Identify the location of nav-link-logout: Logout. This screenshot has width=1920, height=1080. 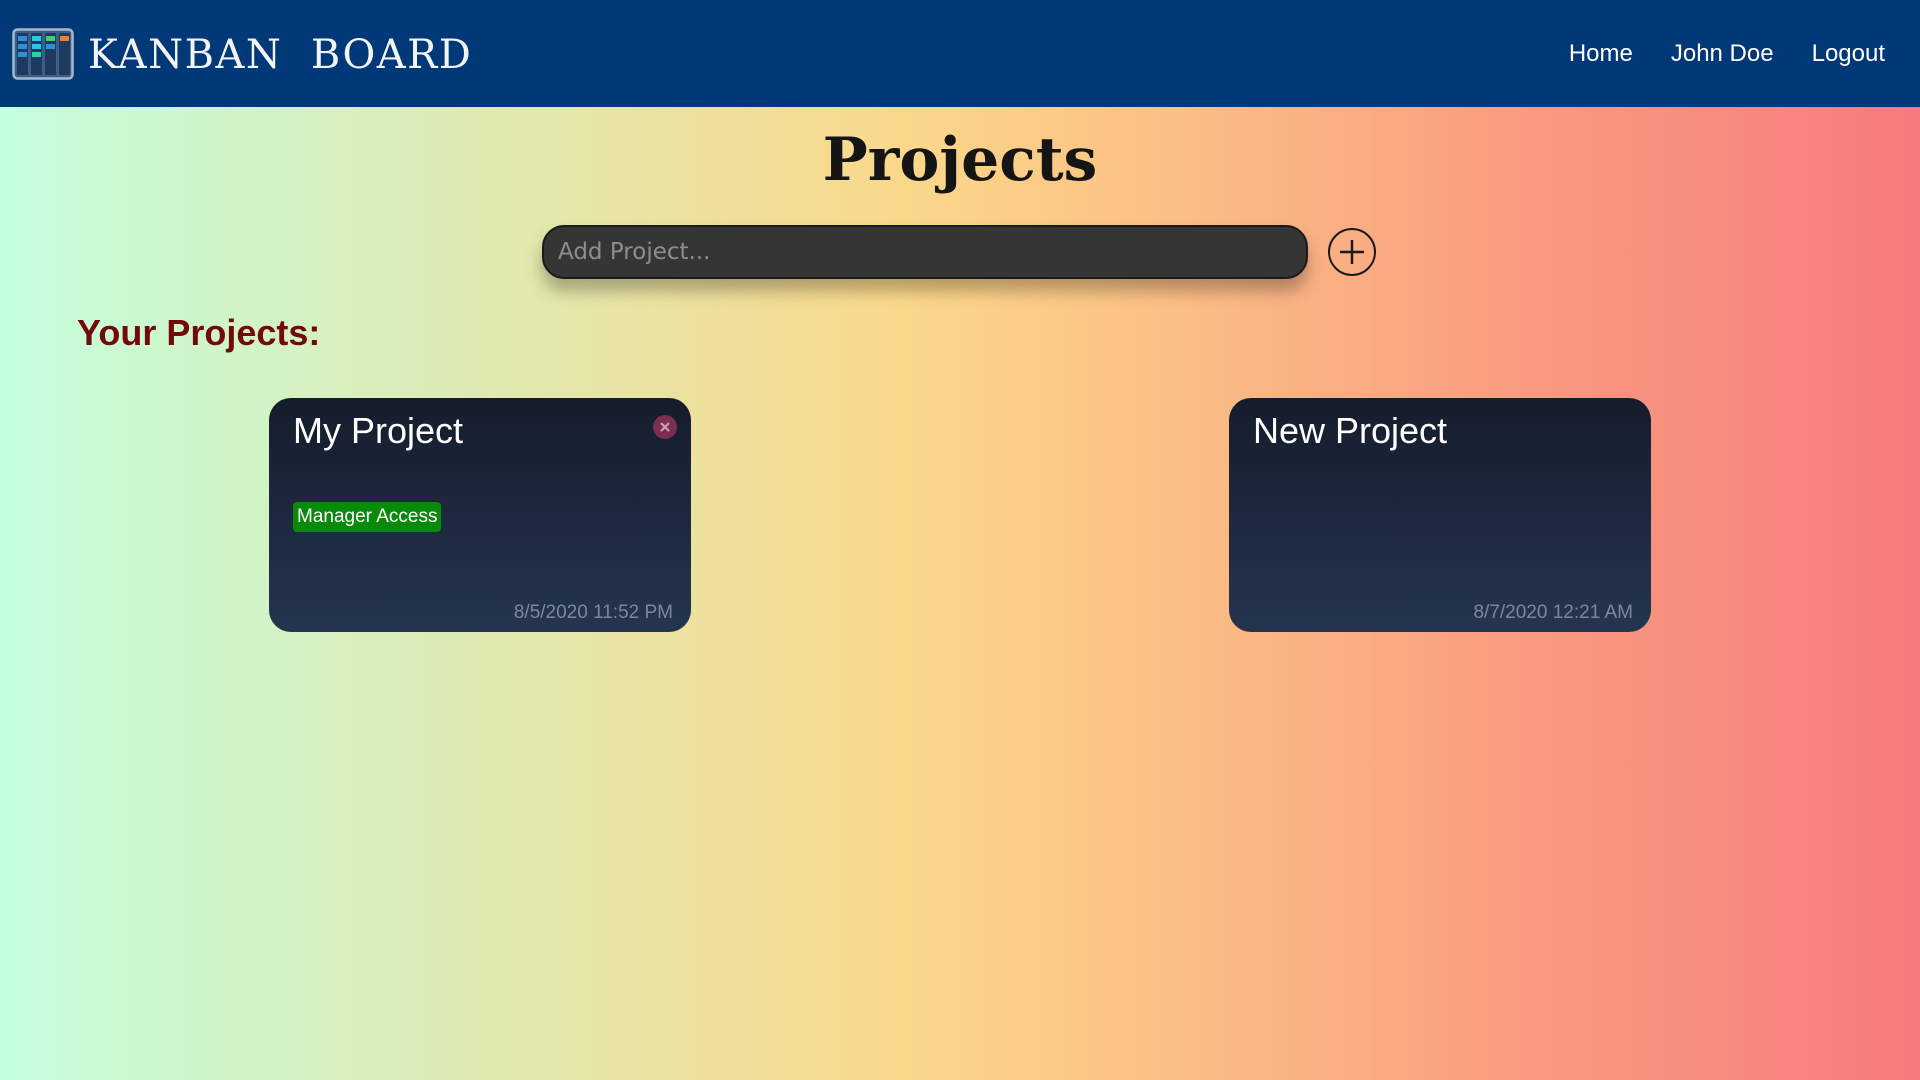
(1848, 54).